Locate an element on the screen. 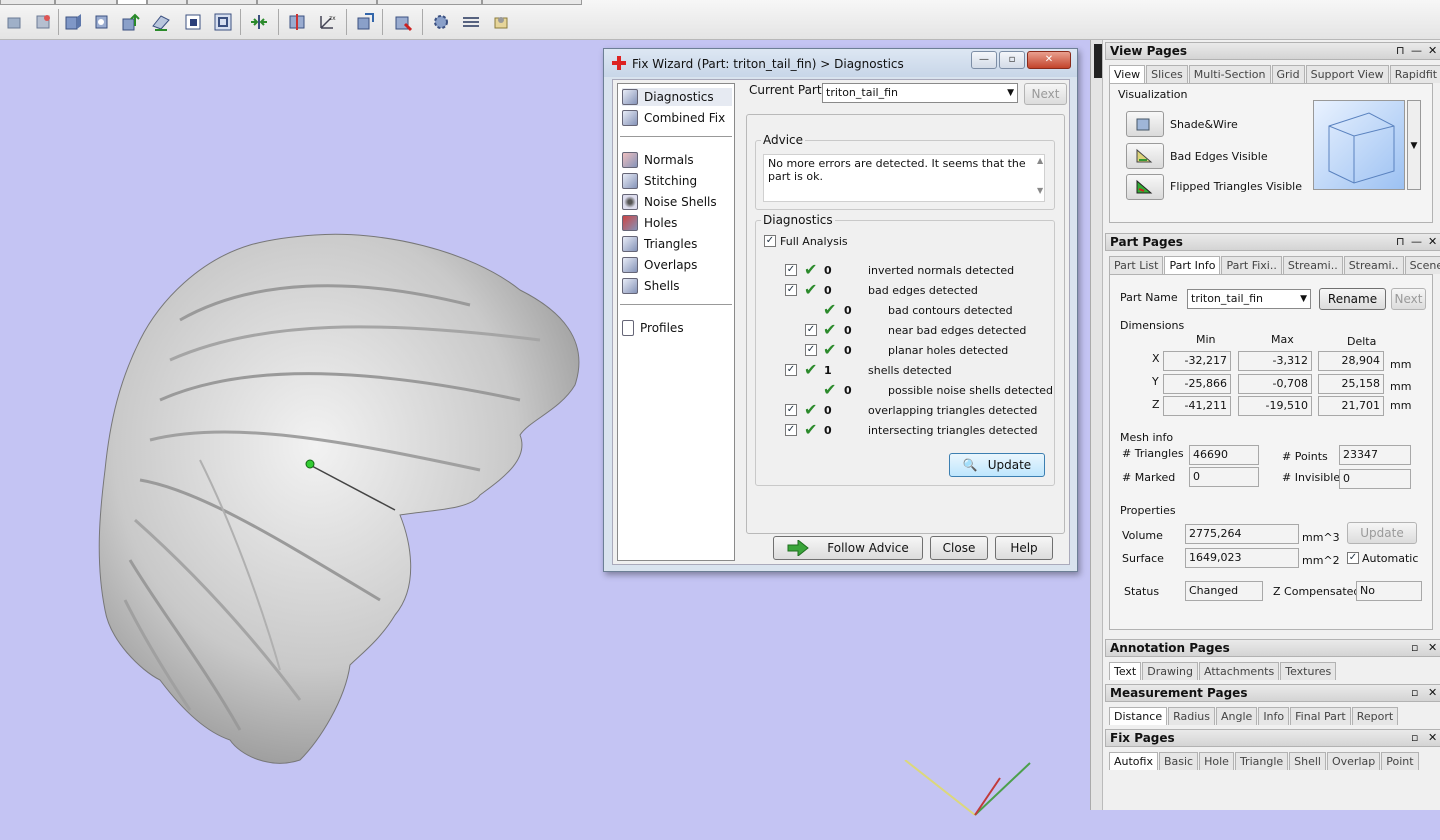 The width and height of the screenshot is (1440, 840). tab-angle: Angle is located at coordinates (1237, 716).